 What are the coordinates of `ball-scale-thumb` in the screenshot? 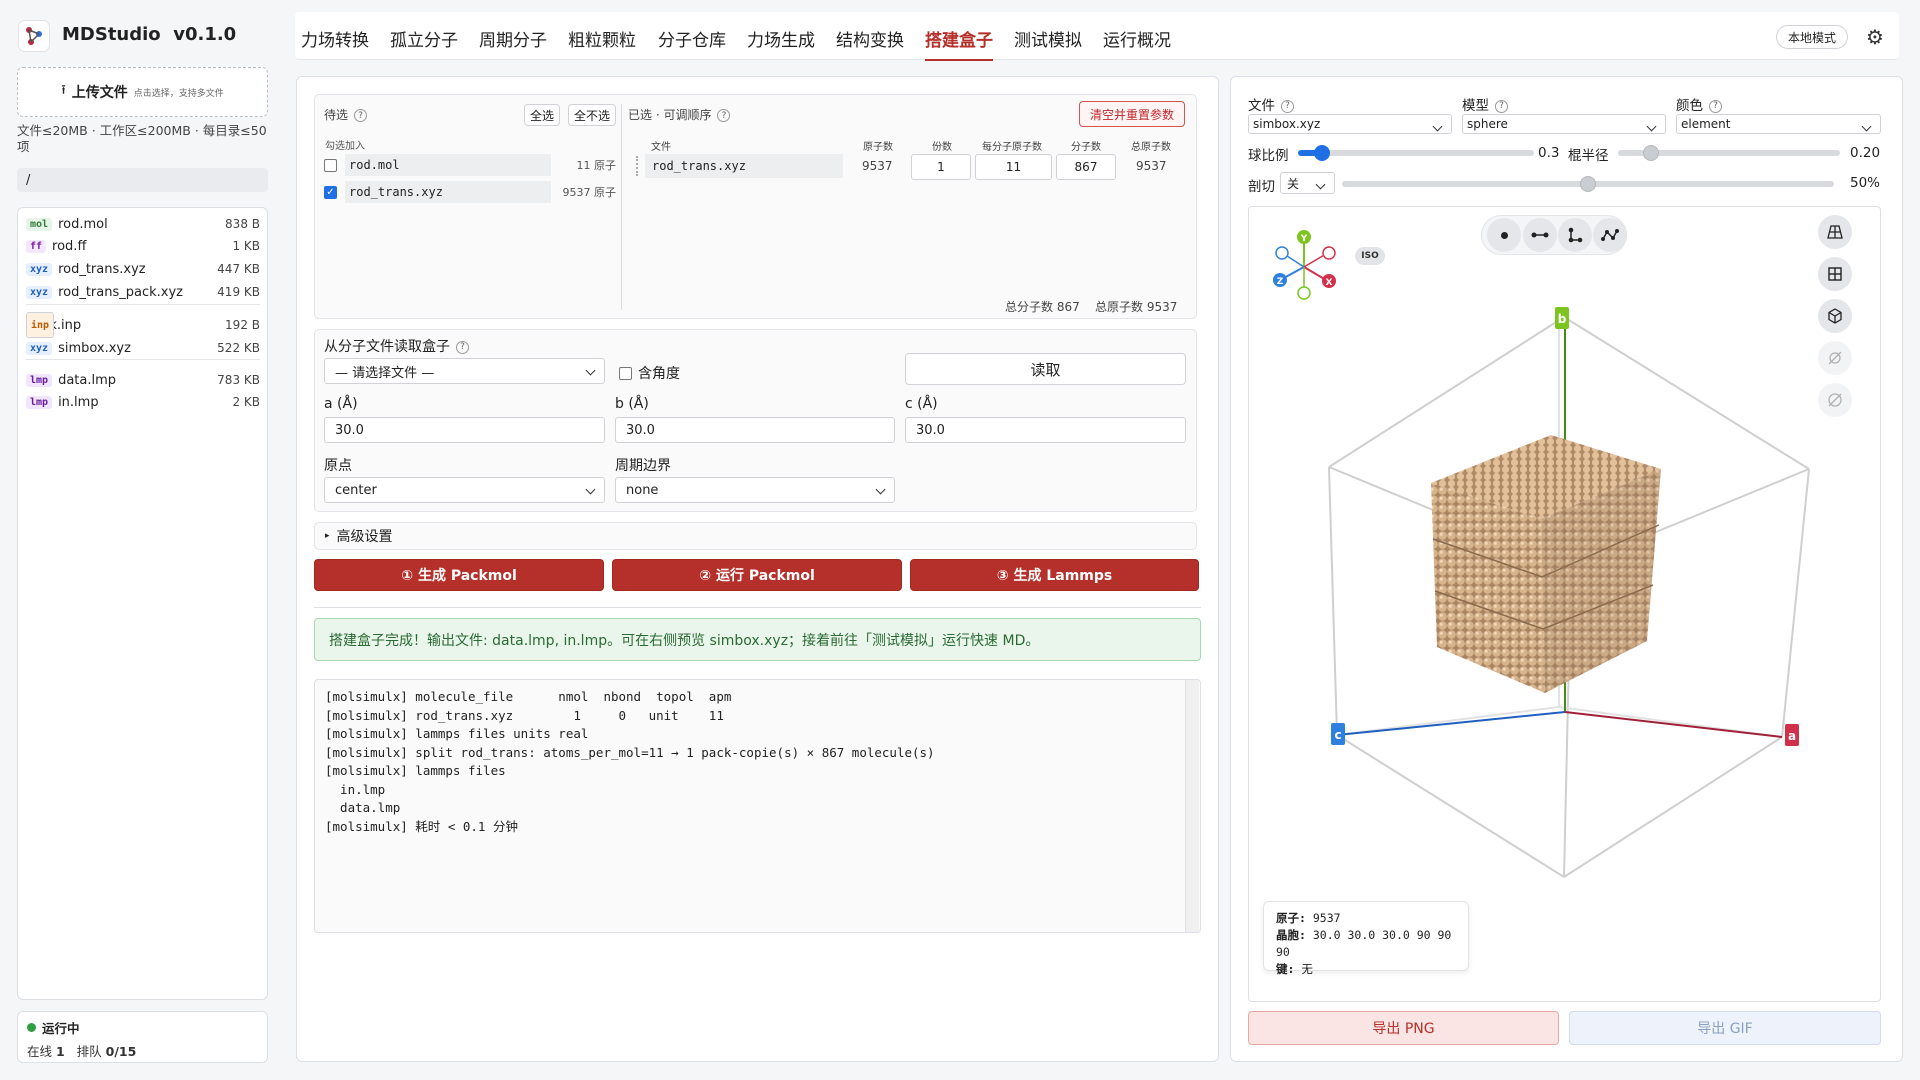 It's located at (1321, 153).